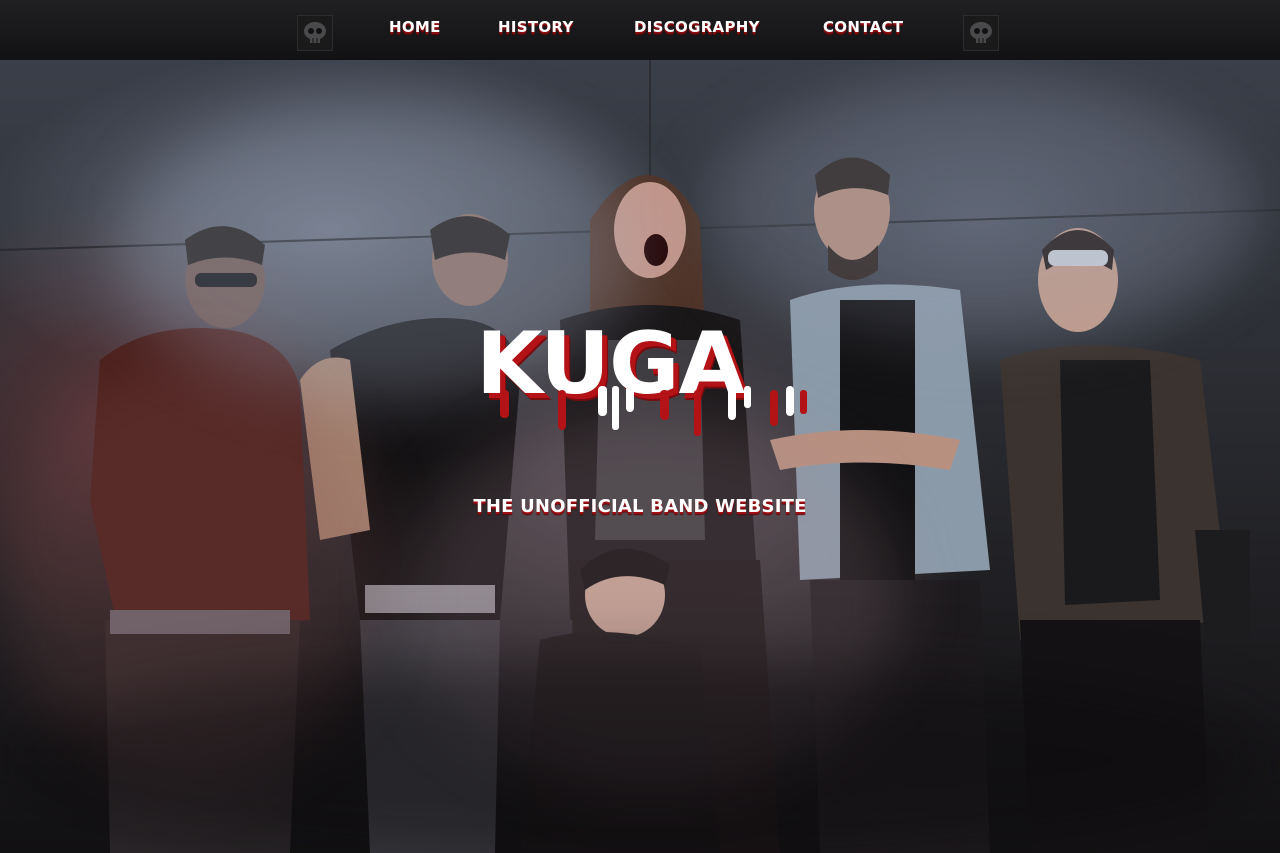 The image size is (1280, 853). Describe the element at coordinates (536, 27) in the screenshot. I see `nav-history-link: HISTORY` at that location.